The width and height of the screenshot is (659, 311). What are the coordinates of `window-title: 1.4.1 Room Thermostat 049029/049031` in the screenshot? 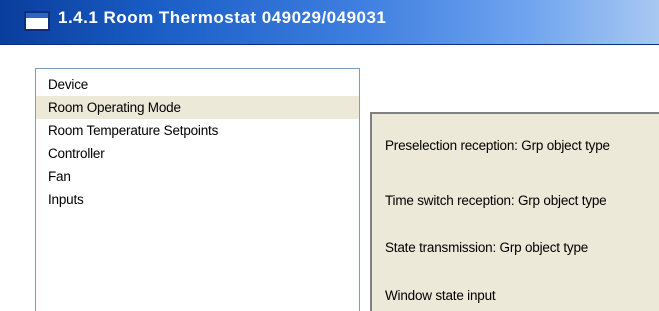 It's located at (222, 17).